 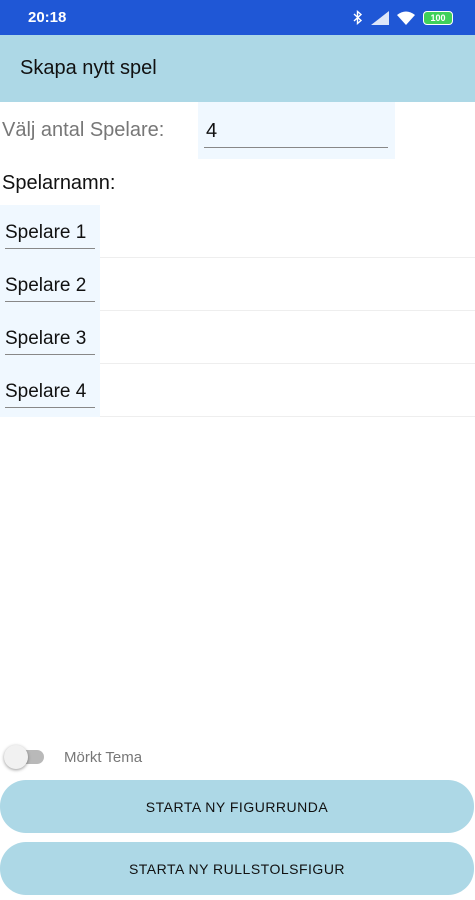 What do you see at coordinates (406, 18) in the screenshot?
I see `wifi-icon` at bounding box center [406, 18].